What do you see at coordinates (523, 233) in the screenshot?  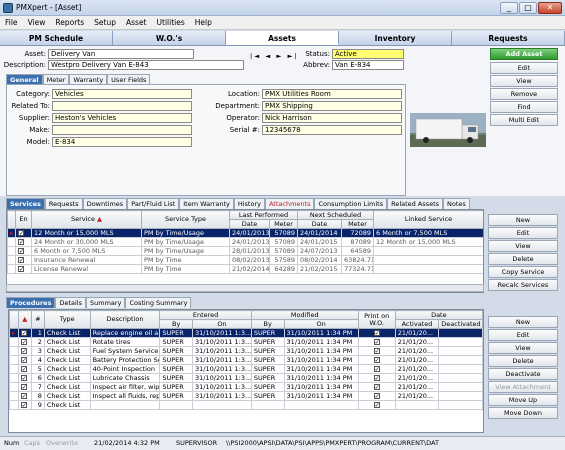 I see `edit-service-button: Edit` at bounding box center [523, 233].